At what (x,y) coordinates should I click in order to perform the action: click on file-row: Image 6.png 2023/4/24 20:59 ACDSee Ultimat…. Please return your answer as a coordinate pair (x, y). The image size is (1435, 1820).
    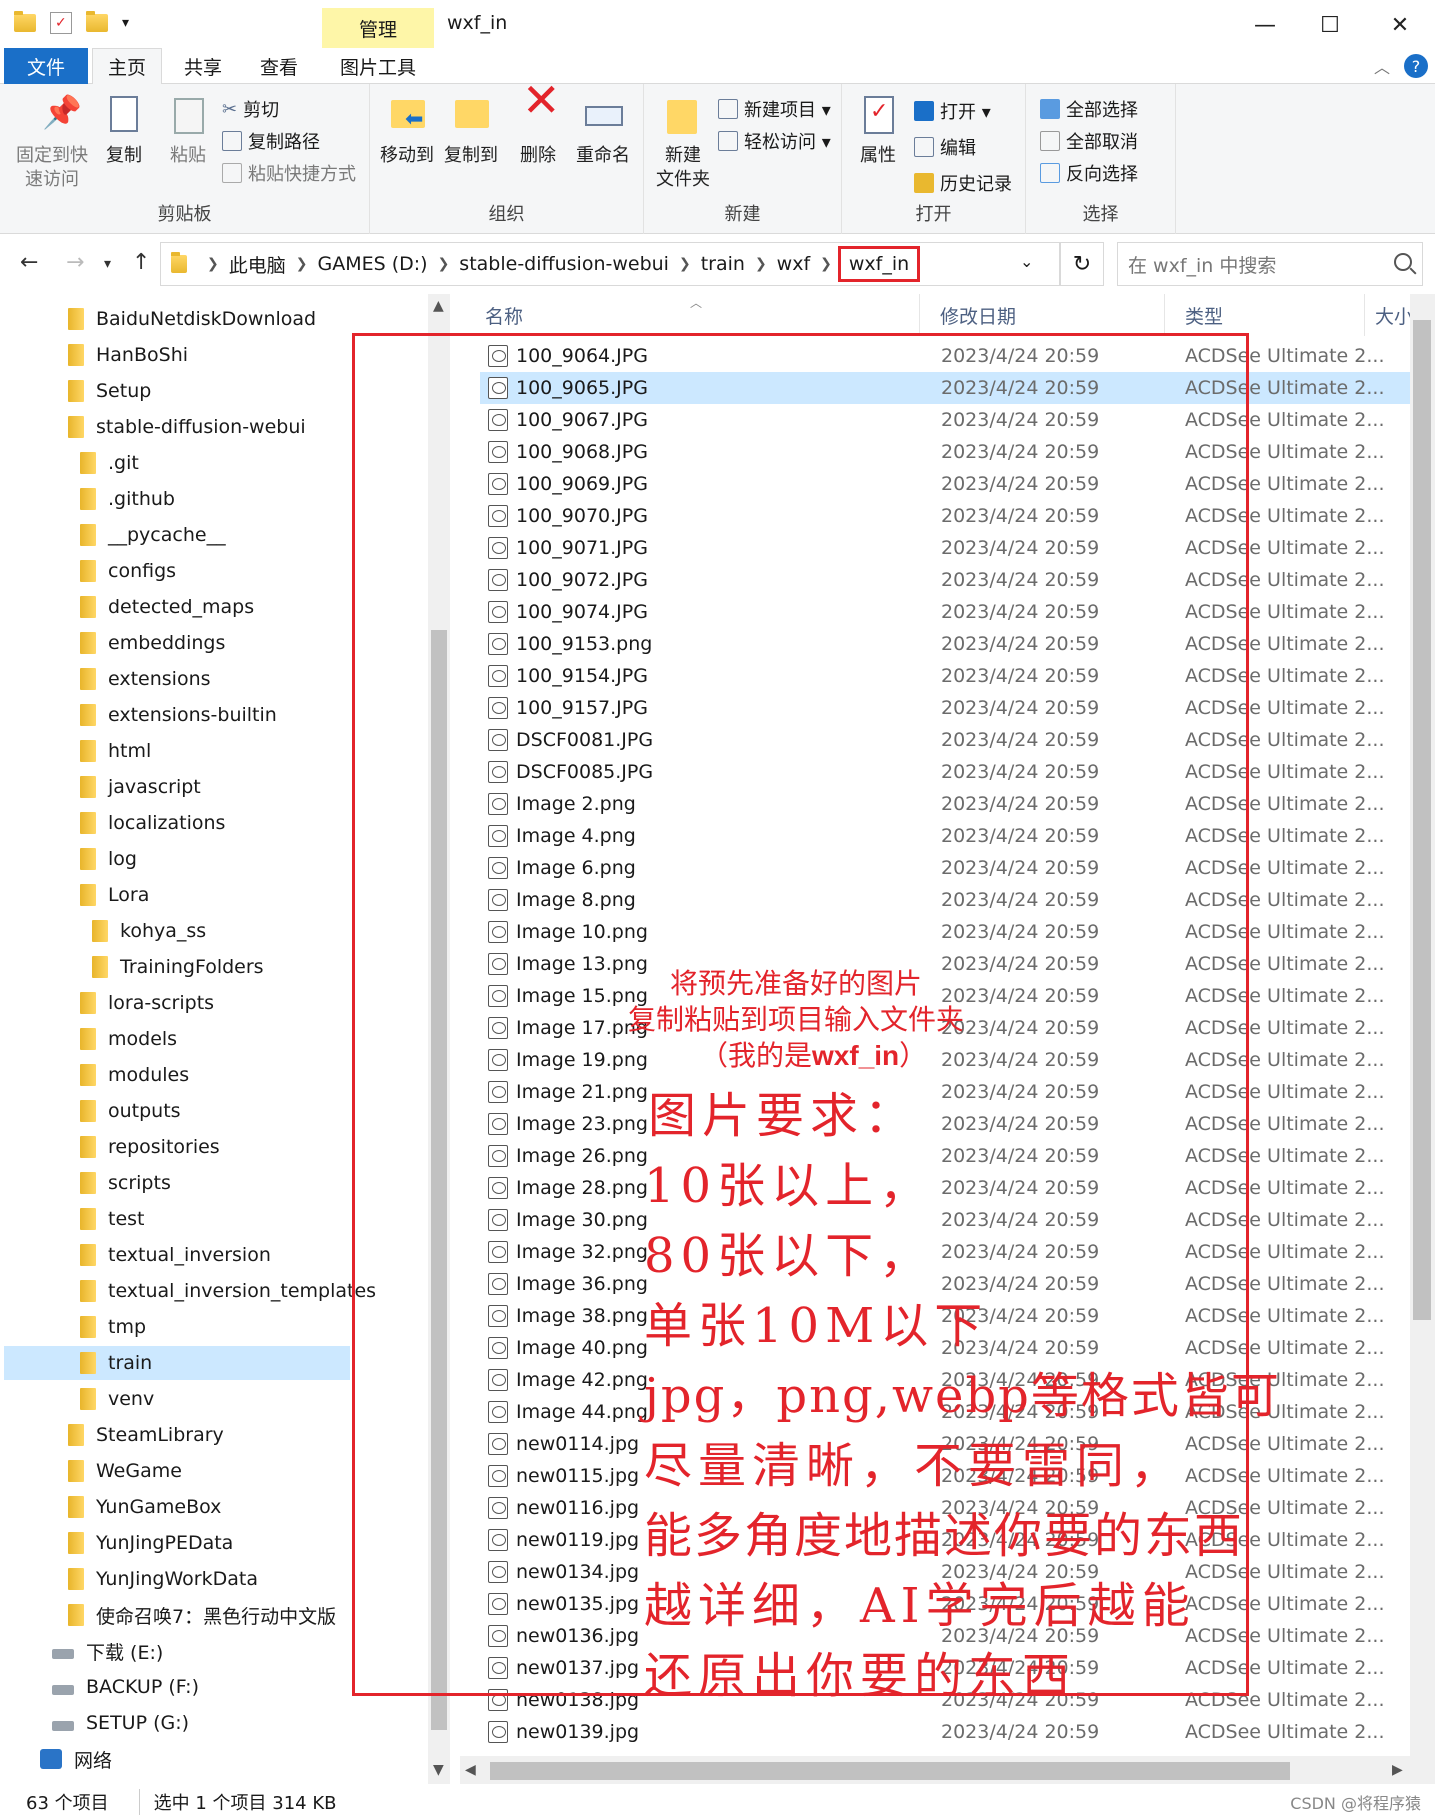
    Looking at the image, I should click on (945, 868).